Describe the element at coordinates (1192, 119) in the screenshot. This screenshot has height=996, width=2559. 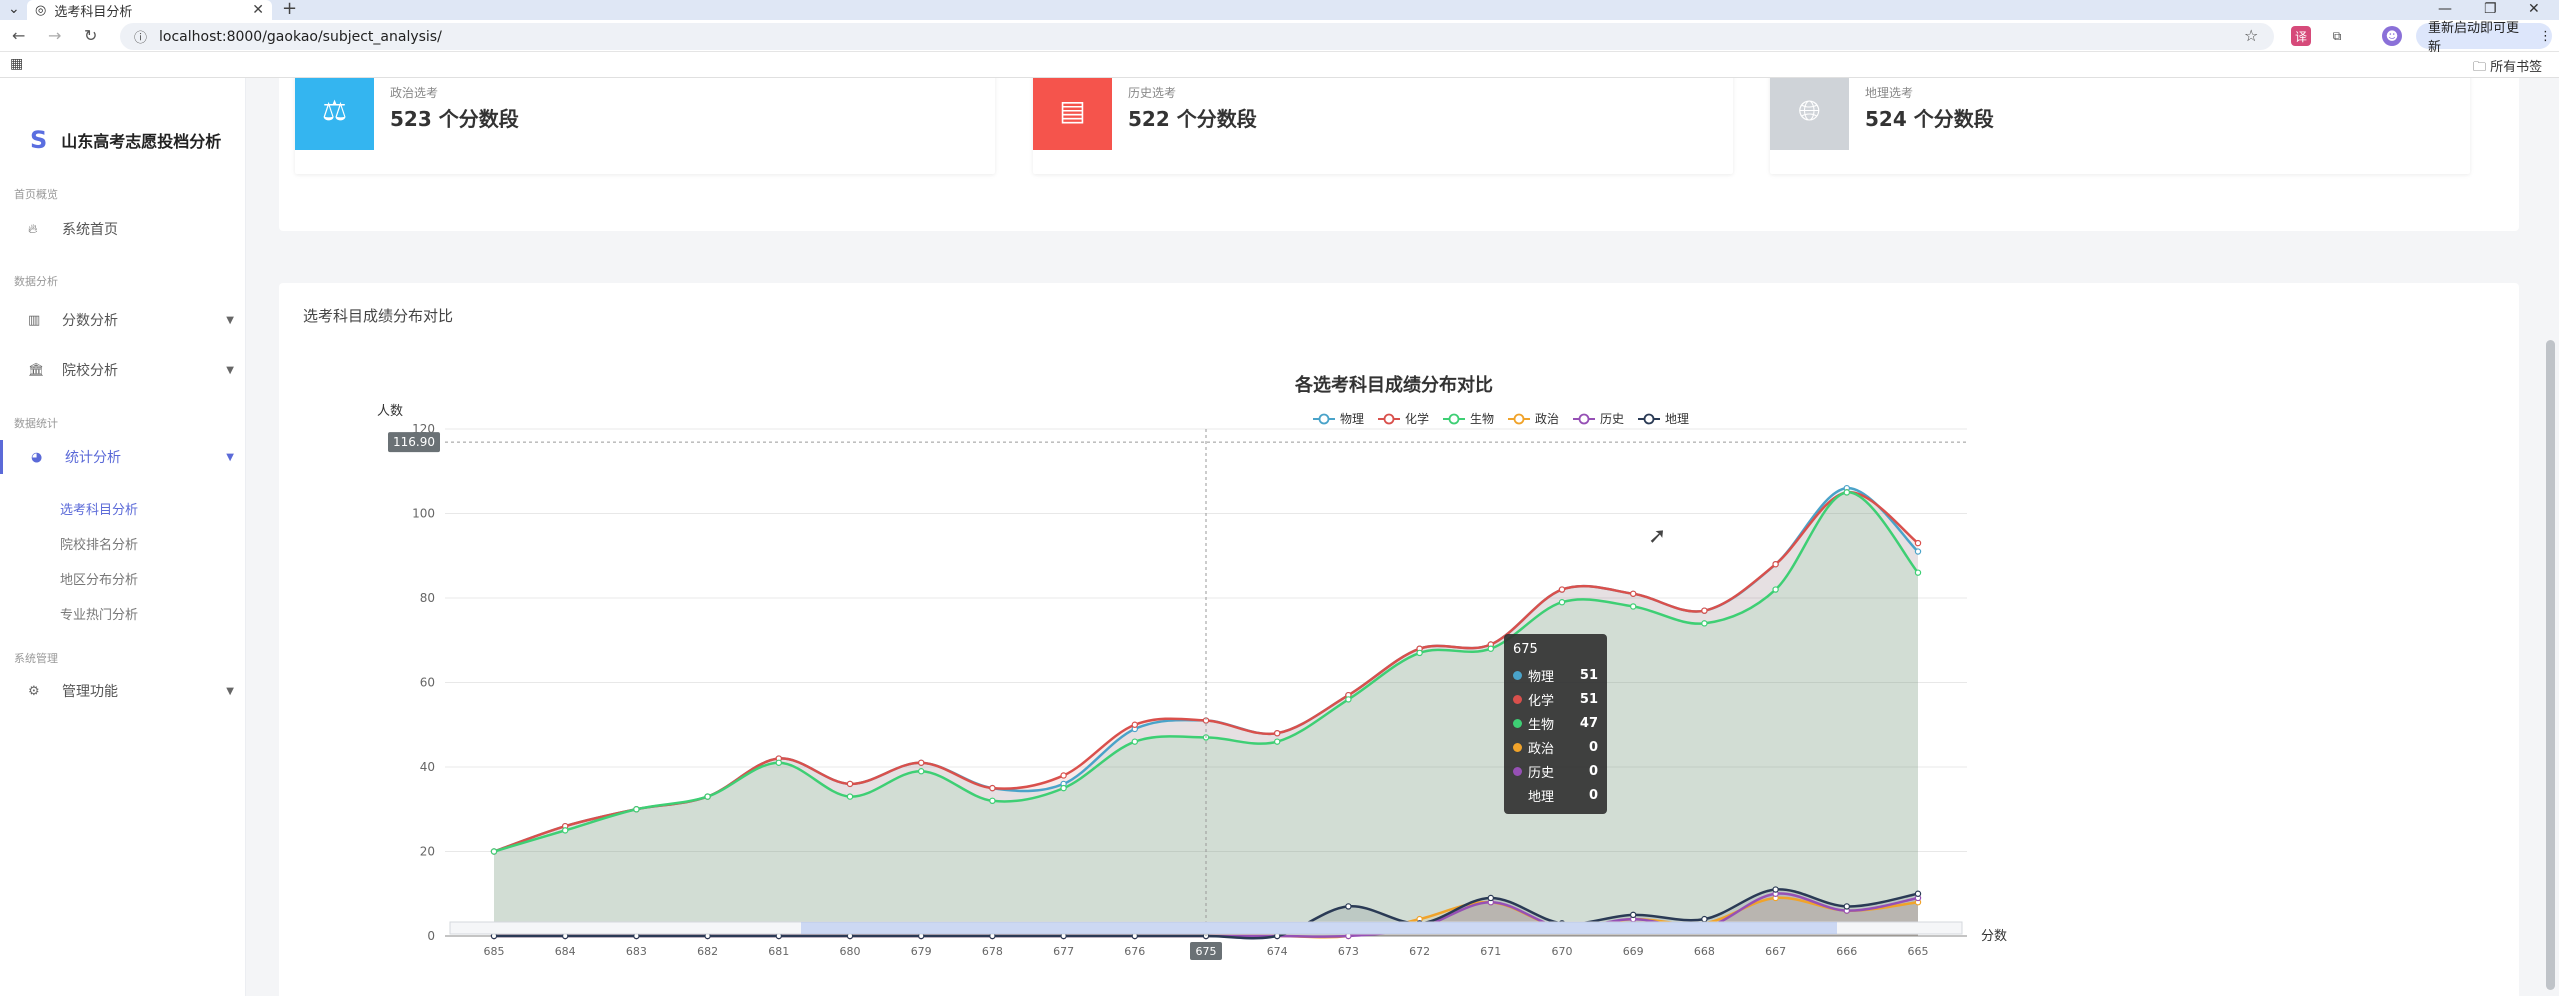
I see `stat-value: 522 个分数段` at that location.